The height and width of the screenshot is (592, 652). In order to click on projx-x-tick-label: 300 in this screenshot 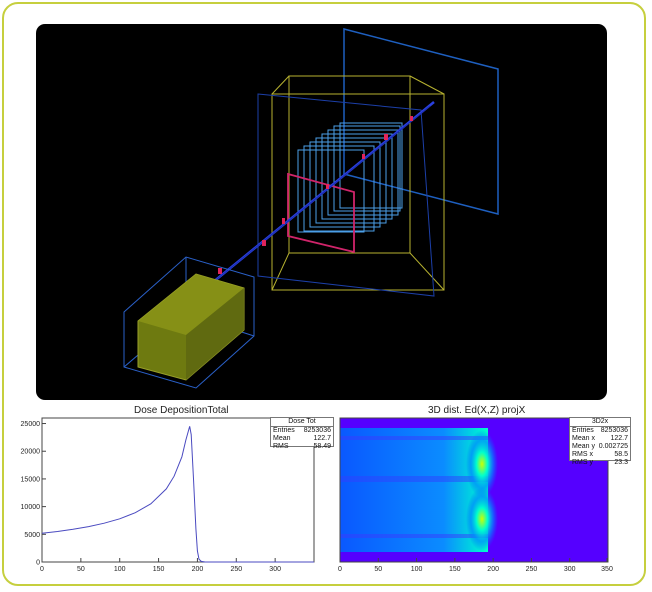, I will do `click(570, 569)`.